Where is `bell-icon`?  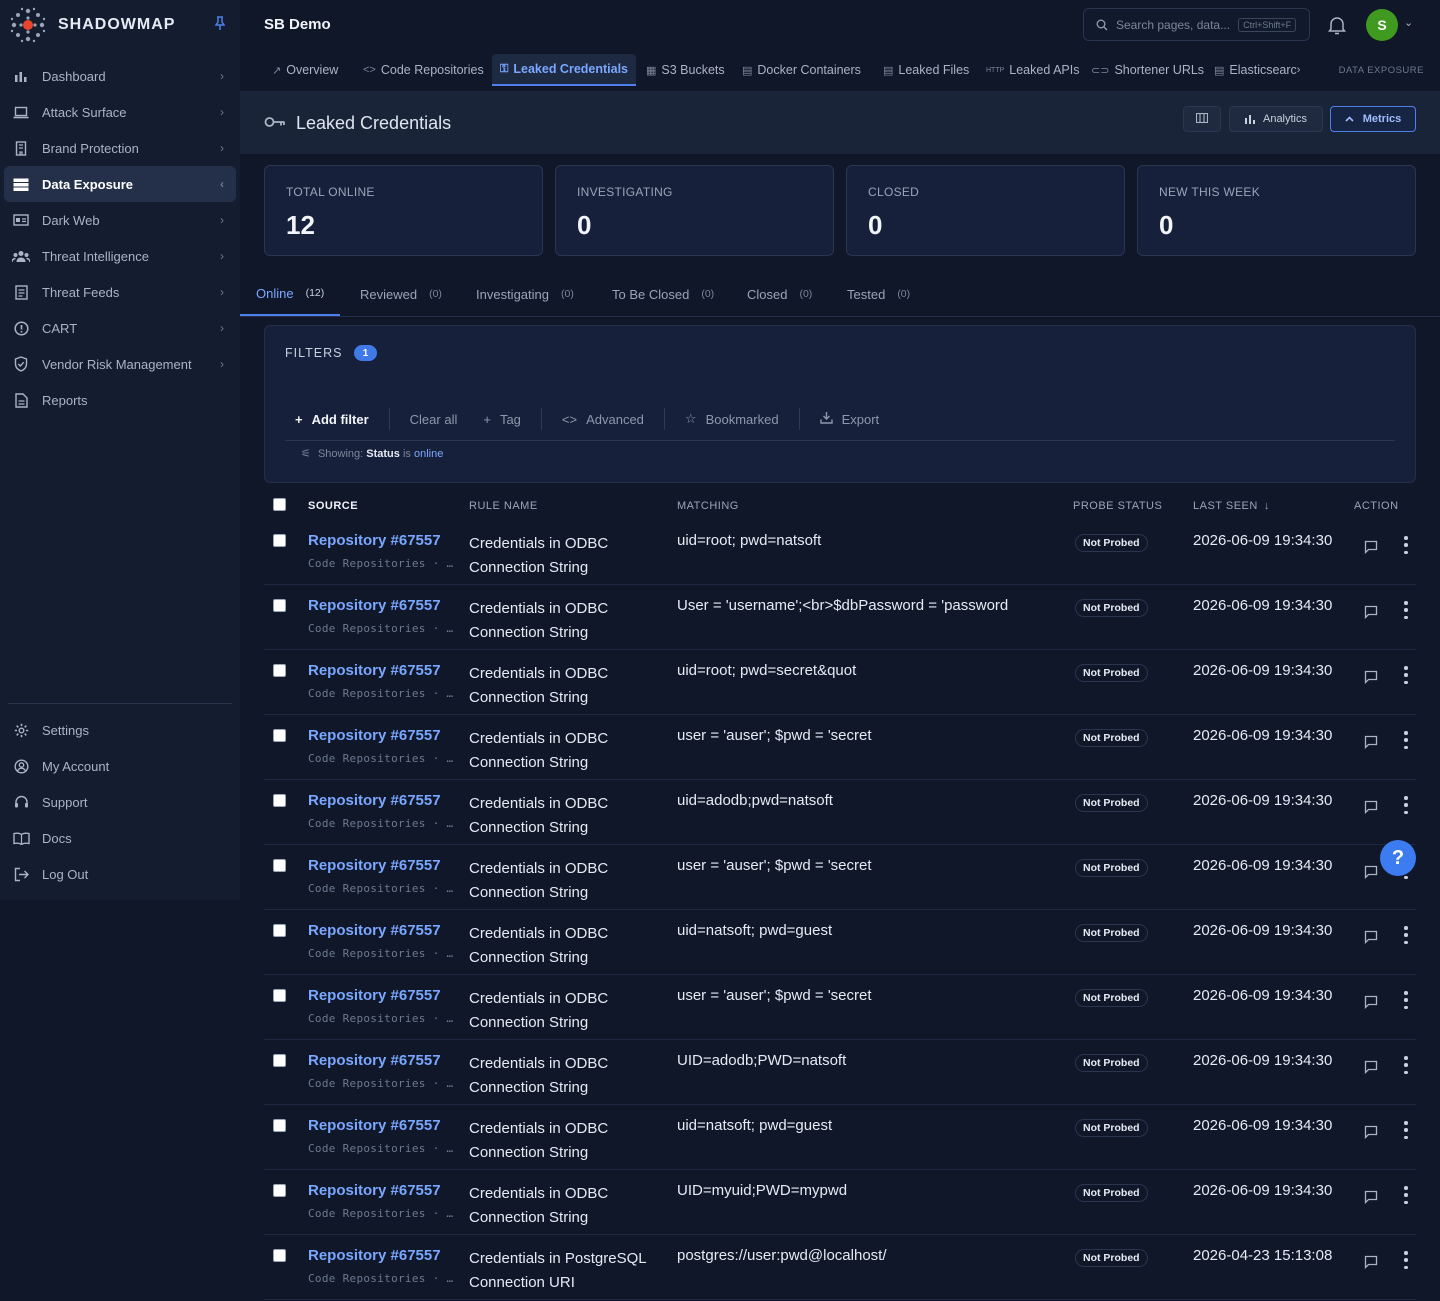 bell-icon is located at coordinates (1338, 25).